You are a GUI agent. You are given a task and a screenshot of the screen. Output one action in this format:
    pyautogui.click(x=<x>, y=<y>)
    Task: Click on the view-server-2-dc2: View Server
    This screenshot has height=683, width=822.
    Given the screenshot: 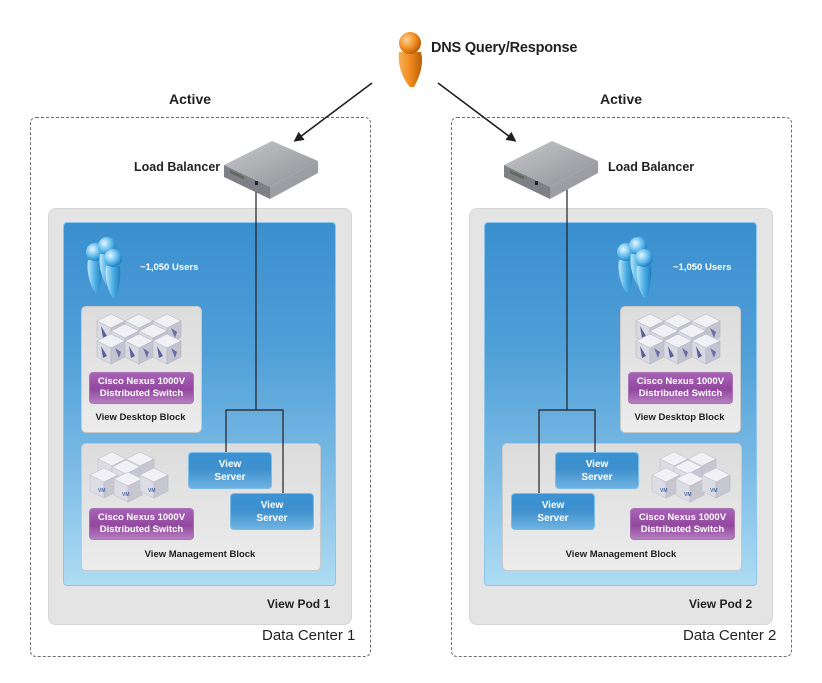 What is the action you would take?
    pyautogui.click(x=553, y=511)
    